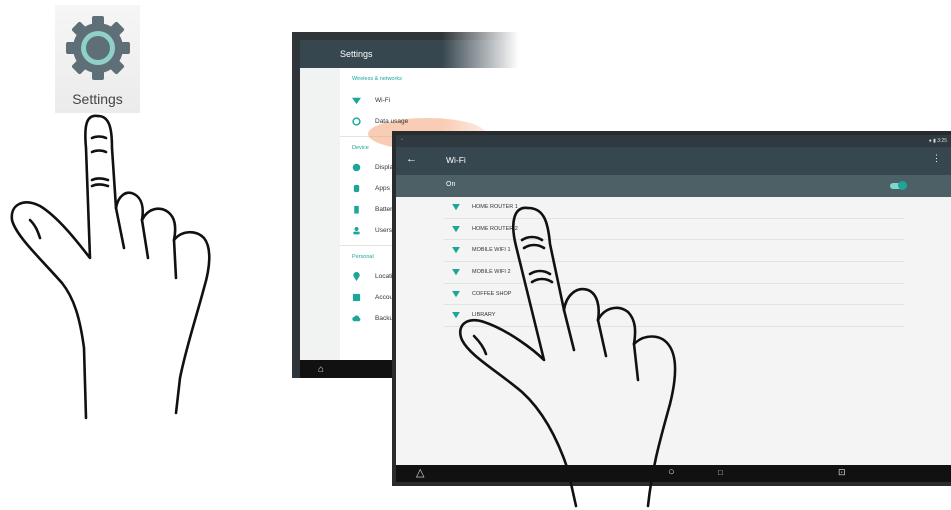 This screenshot has width=951, height=510. I want to click on wifi-toggle-label: On, so click(451, 184).